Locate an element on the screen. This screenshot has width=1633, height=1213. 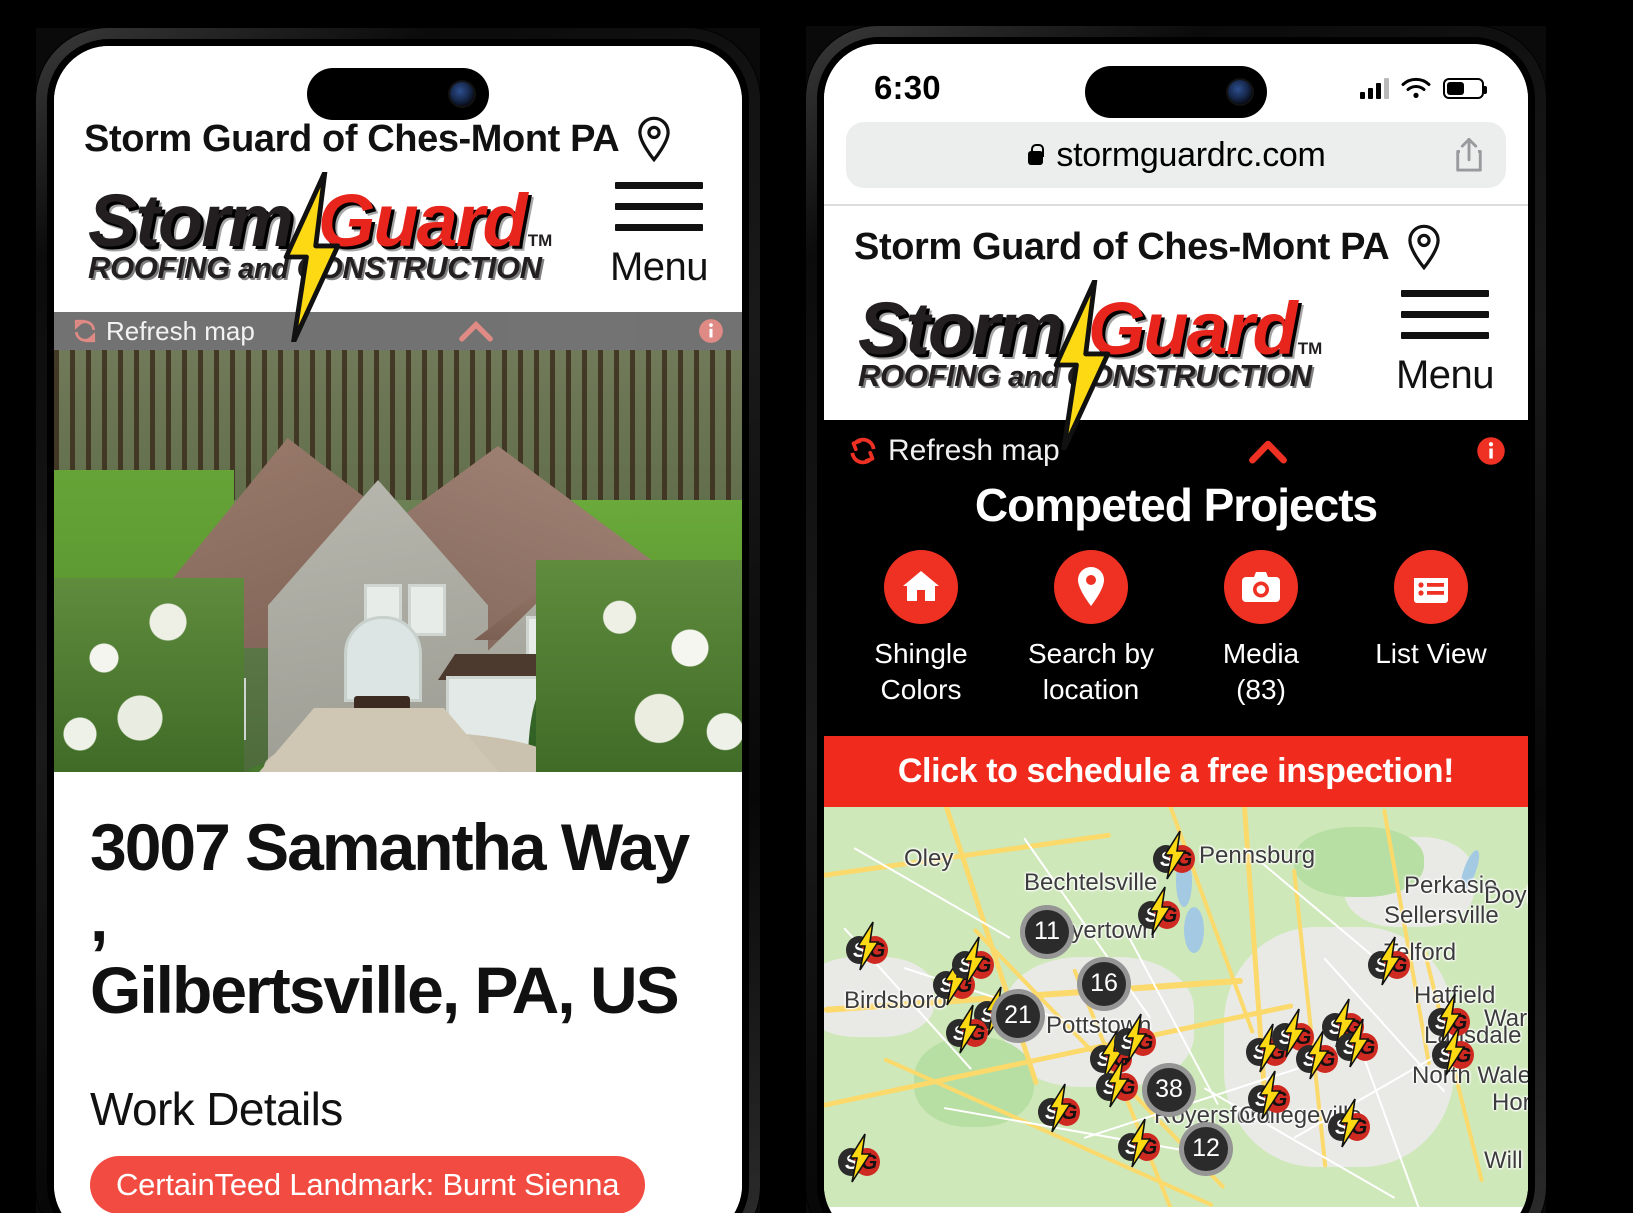
status-badge: CertainTeed Landmark: Burnt Sienna is located at coordinates (368, 1184).